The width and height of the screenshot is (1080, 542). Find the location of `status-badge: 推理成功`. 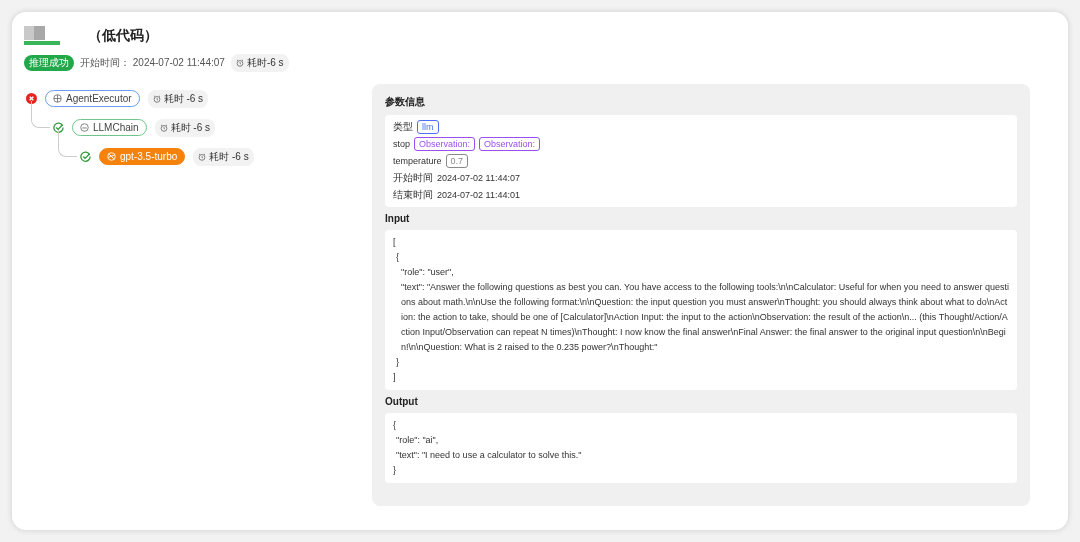

status-badge: 推理成功 is located at coordinates (49, 63).